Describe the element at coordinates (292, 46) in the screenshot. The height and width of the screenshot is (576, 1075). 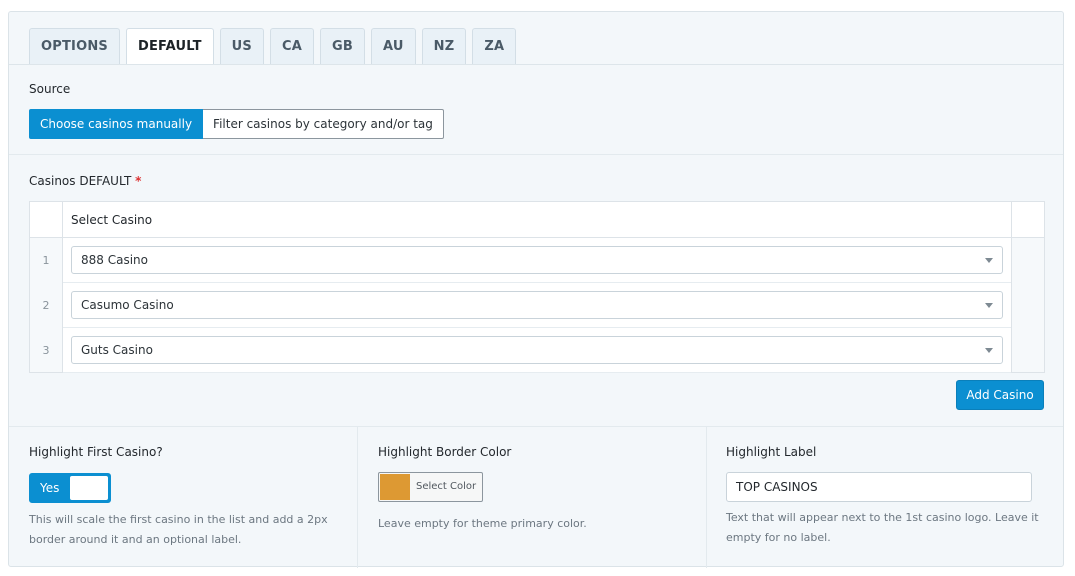
I see `tab-ca: CA` at that location.